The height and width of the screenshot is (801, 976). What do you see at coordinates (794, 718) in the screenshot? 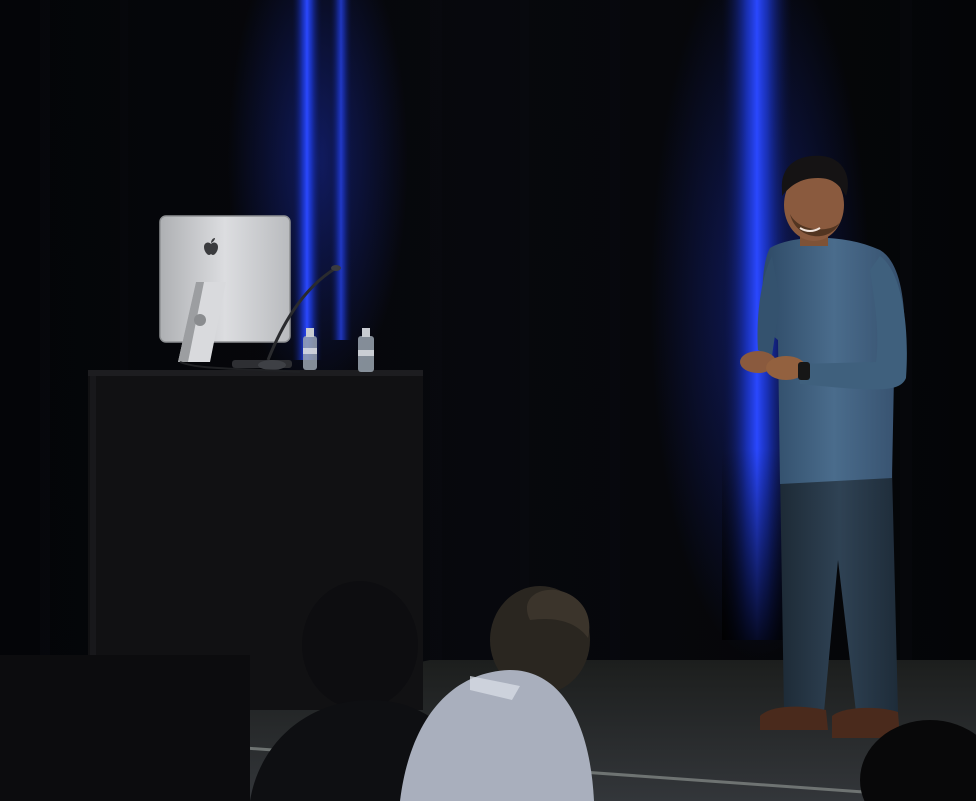
I see `left-shoe` at bounding box center [794, 718].